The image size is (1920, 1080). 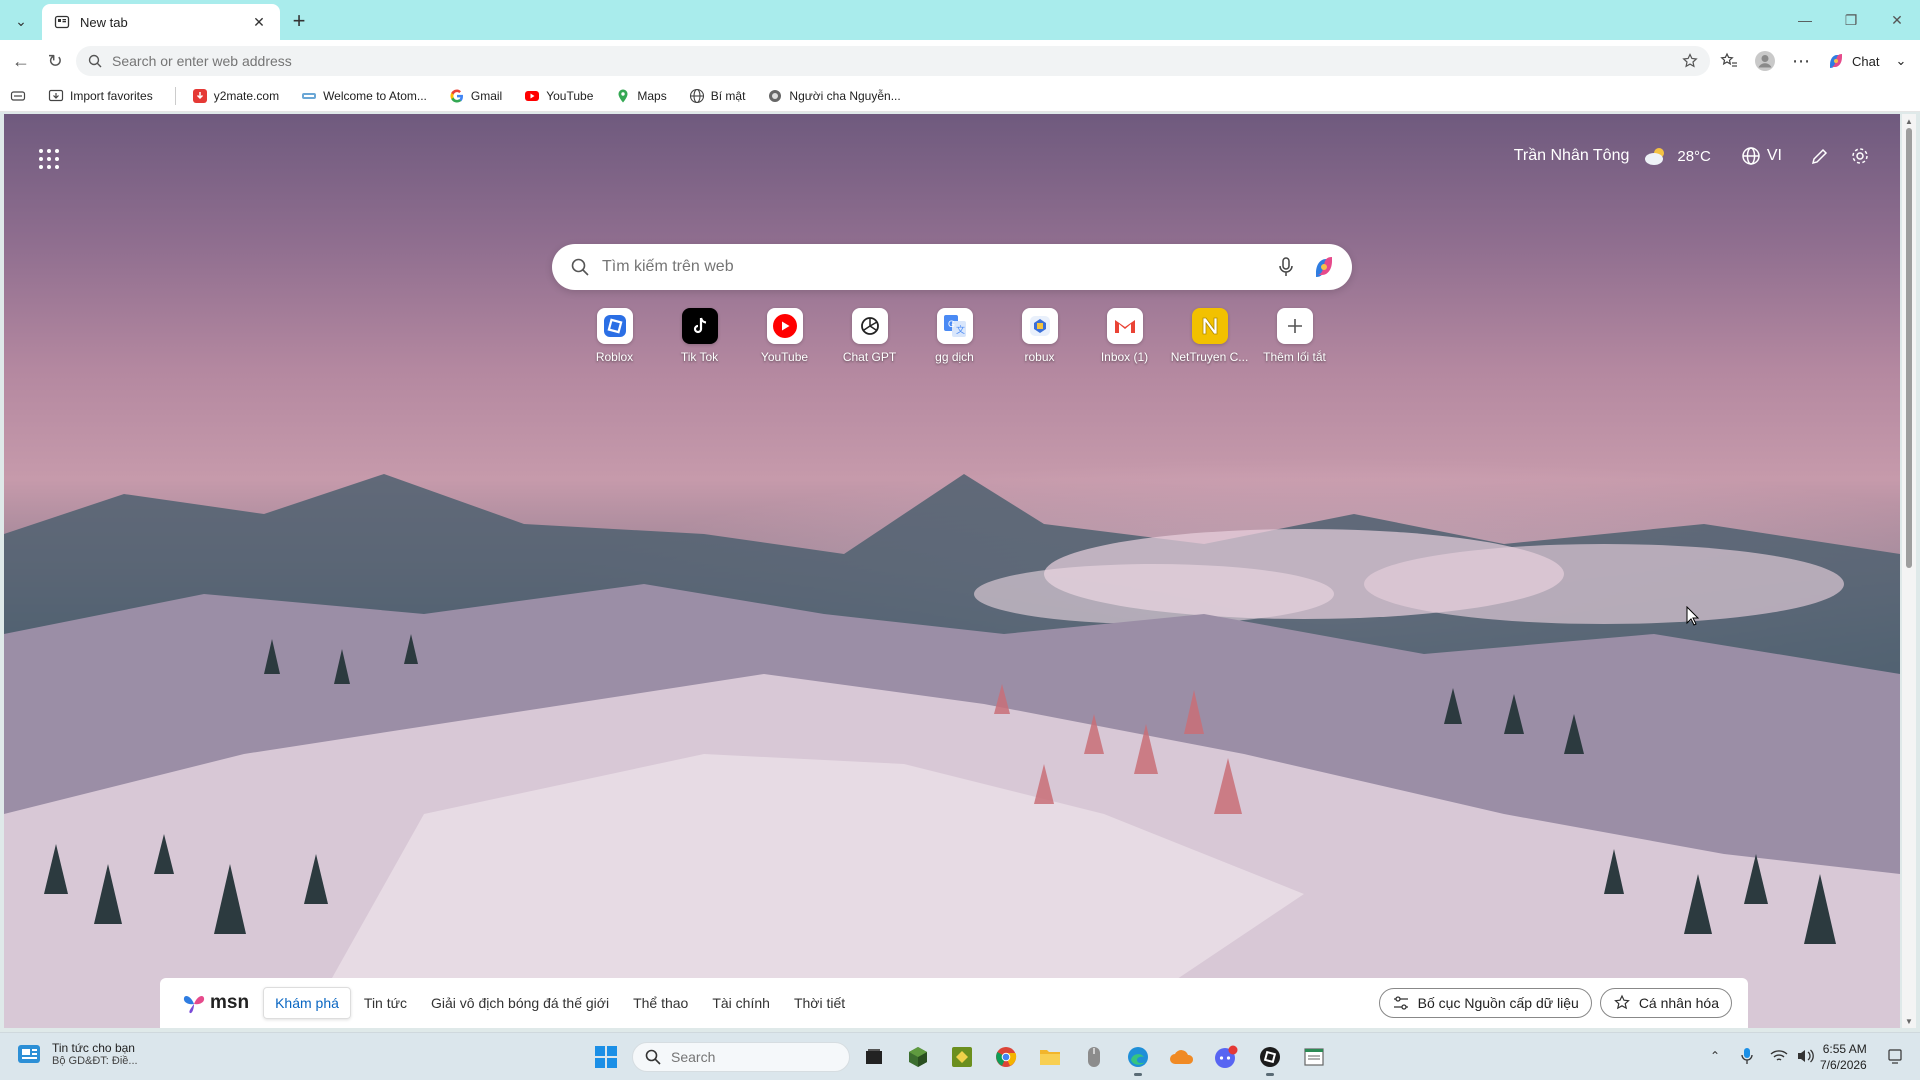 What do you see at coordinates (486, 95) in the screenshot?
I see `favorite-label: Gmail` at bounding box center [486, 95].